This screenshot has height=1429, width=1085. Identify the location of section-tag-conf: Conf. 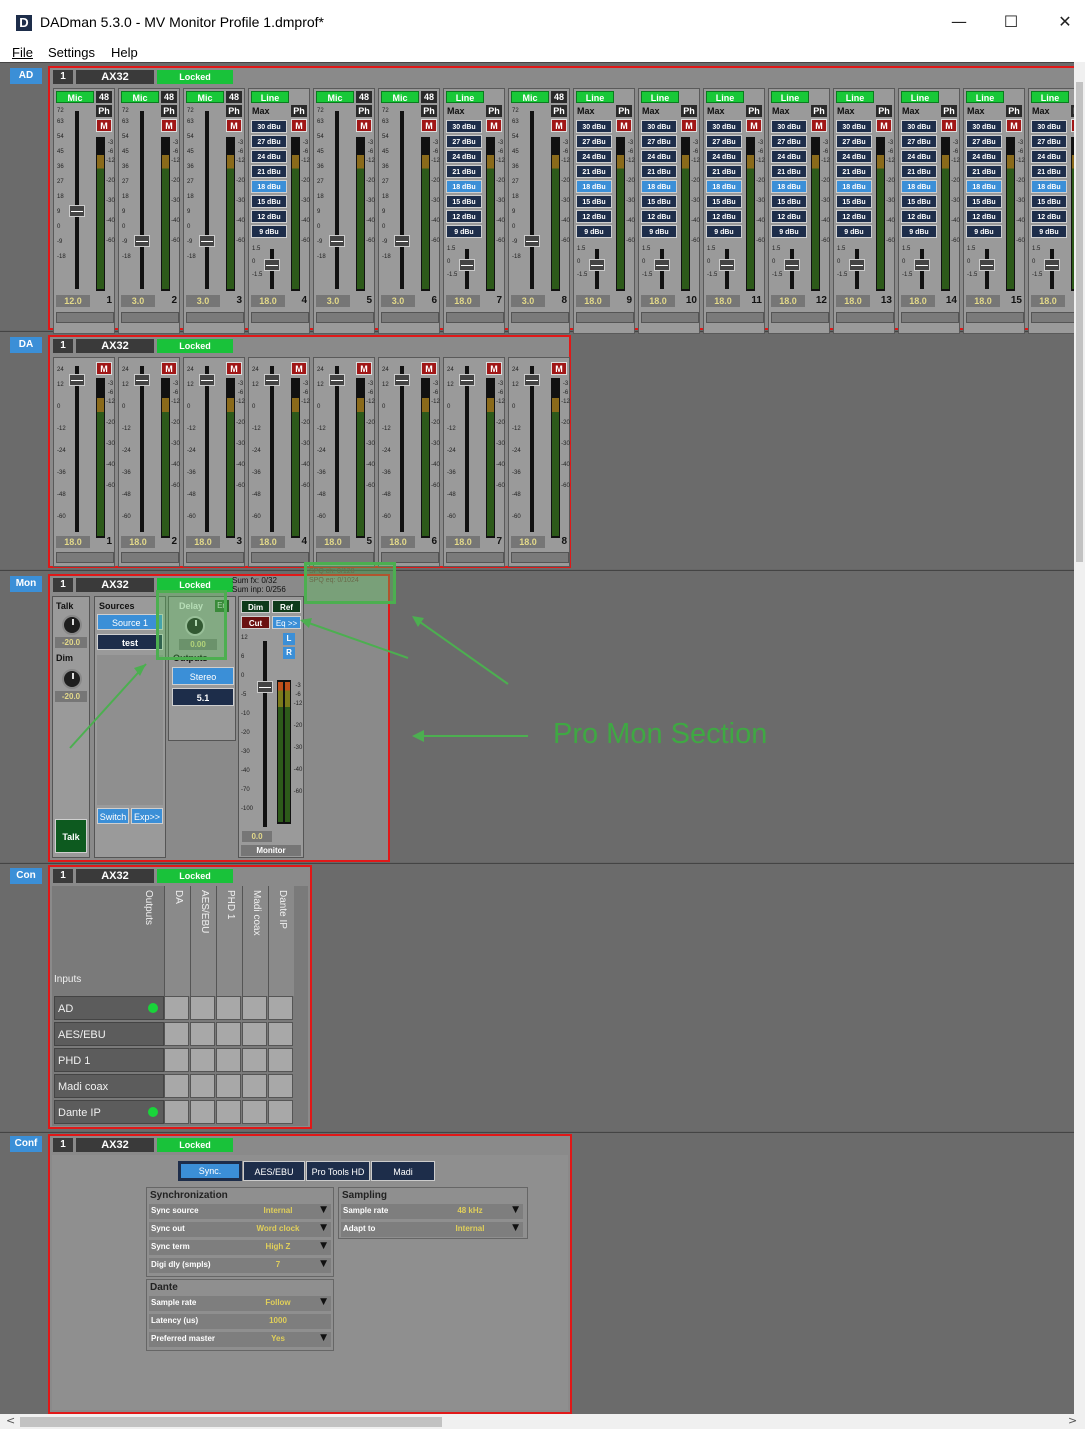
(26, 1144).